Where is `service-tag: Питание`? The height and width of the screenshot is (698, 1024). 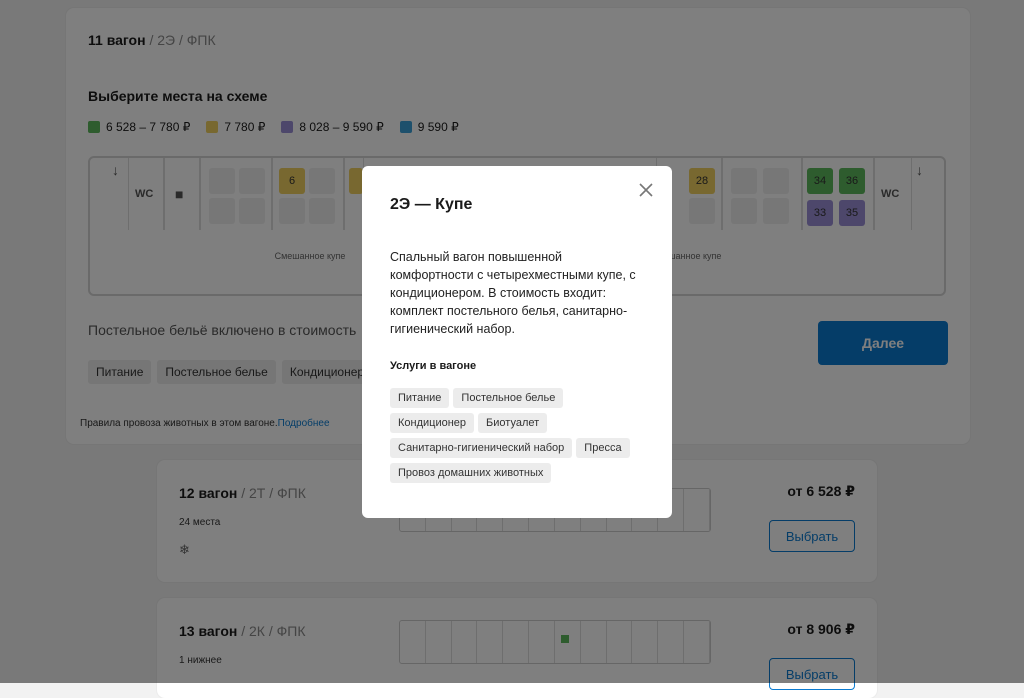
service-tag: Питание is located at coordinates (420, 398).